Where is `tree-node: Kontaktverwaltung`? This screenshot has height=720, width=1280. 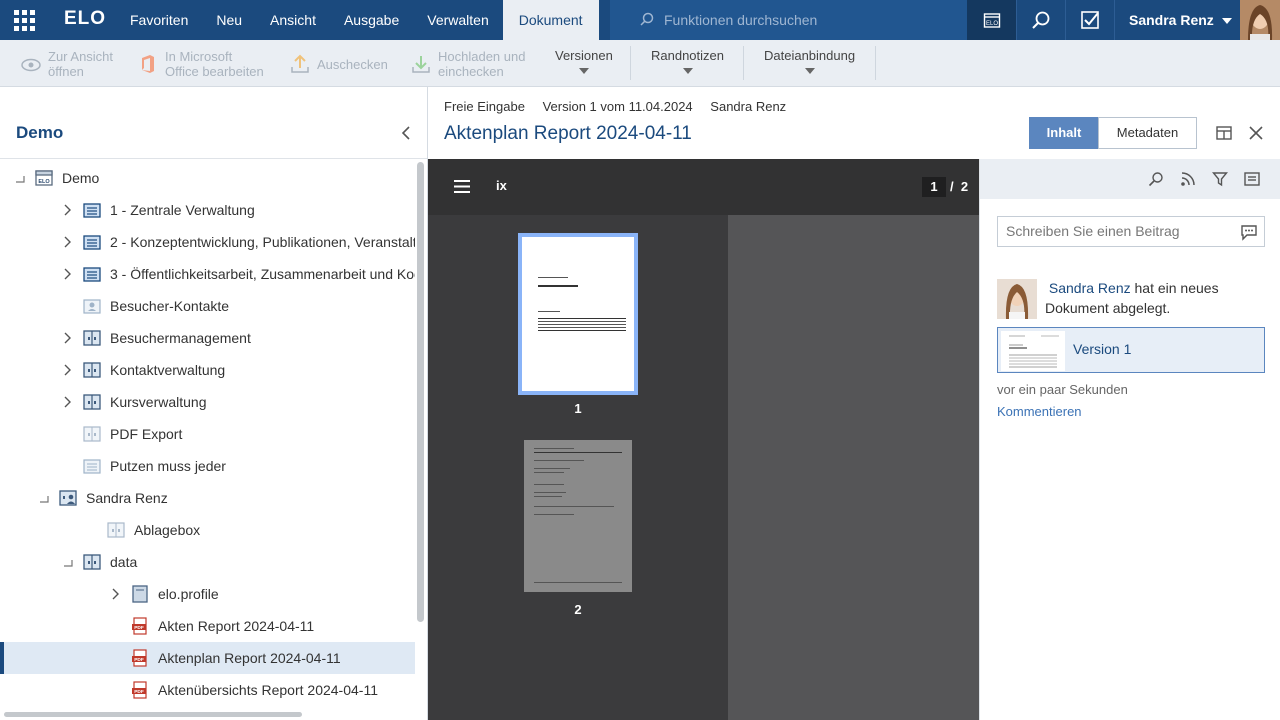 tree-node: Kontaktverwaltung is located at coordinates (207, 370).